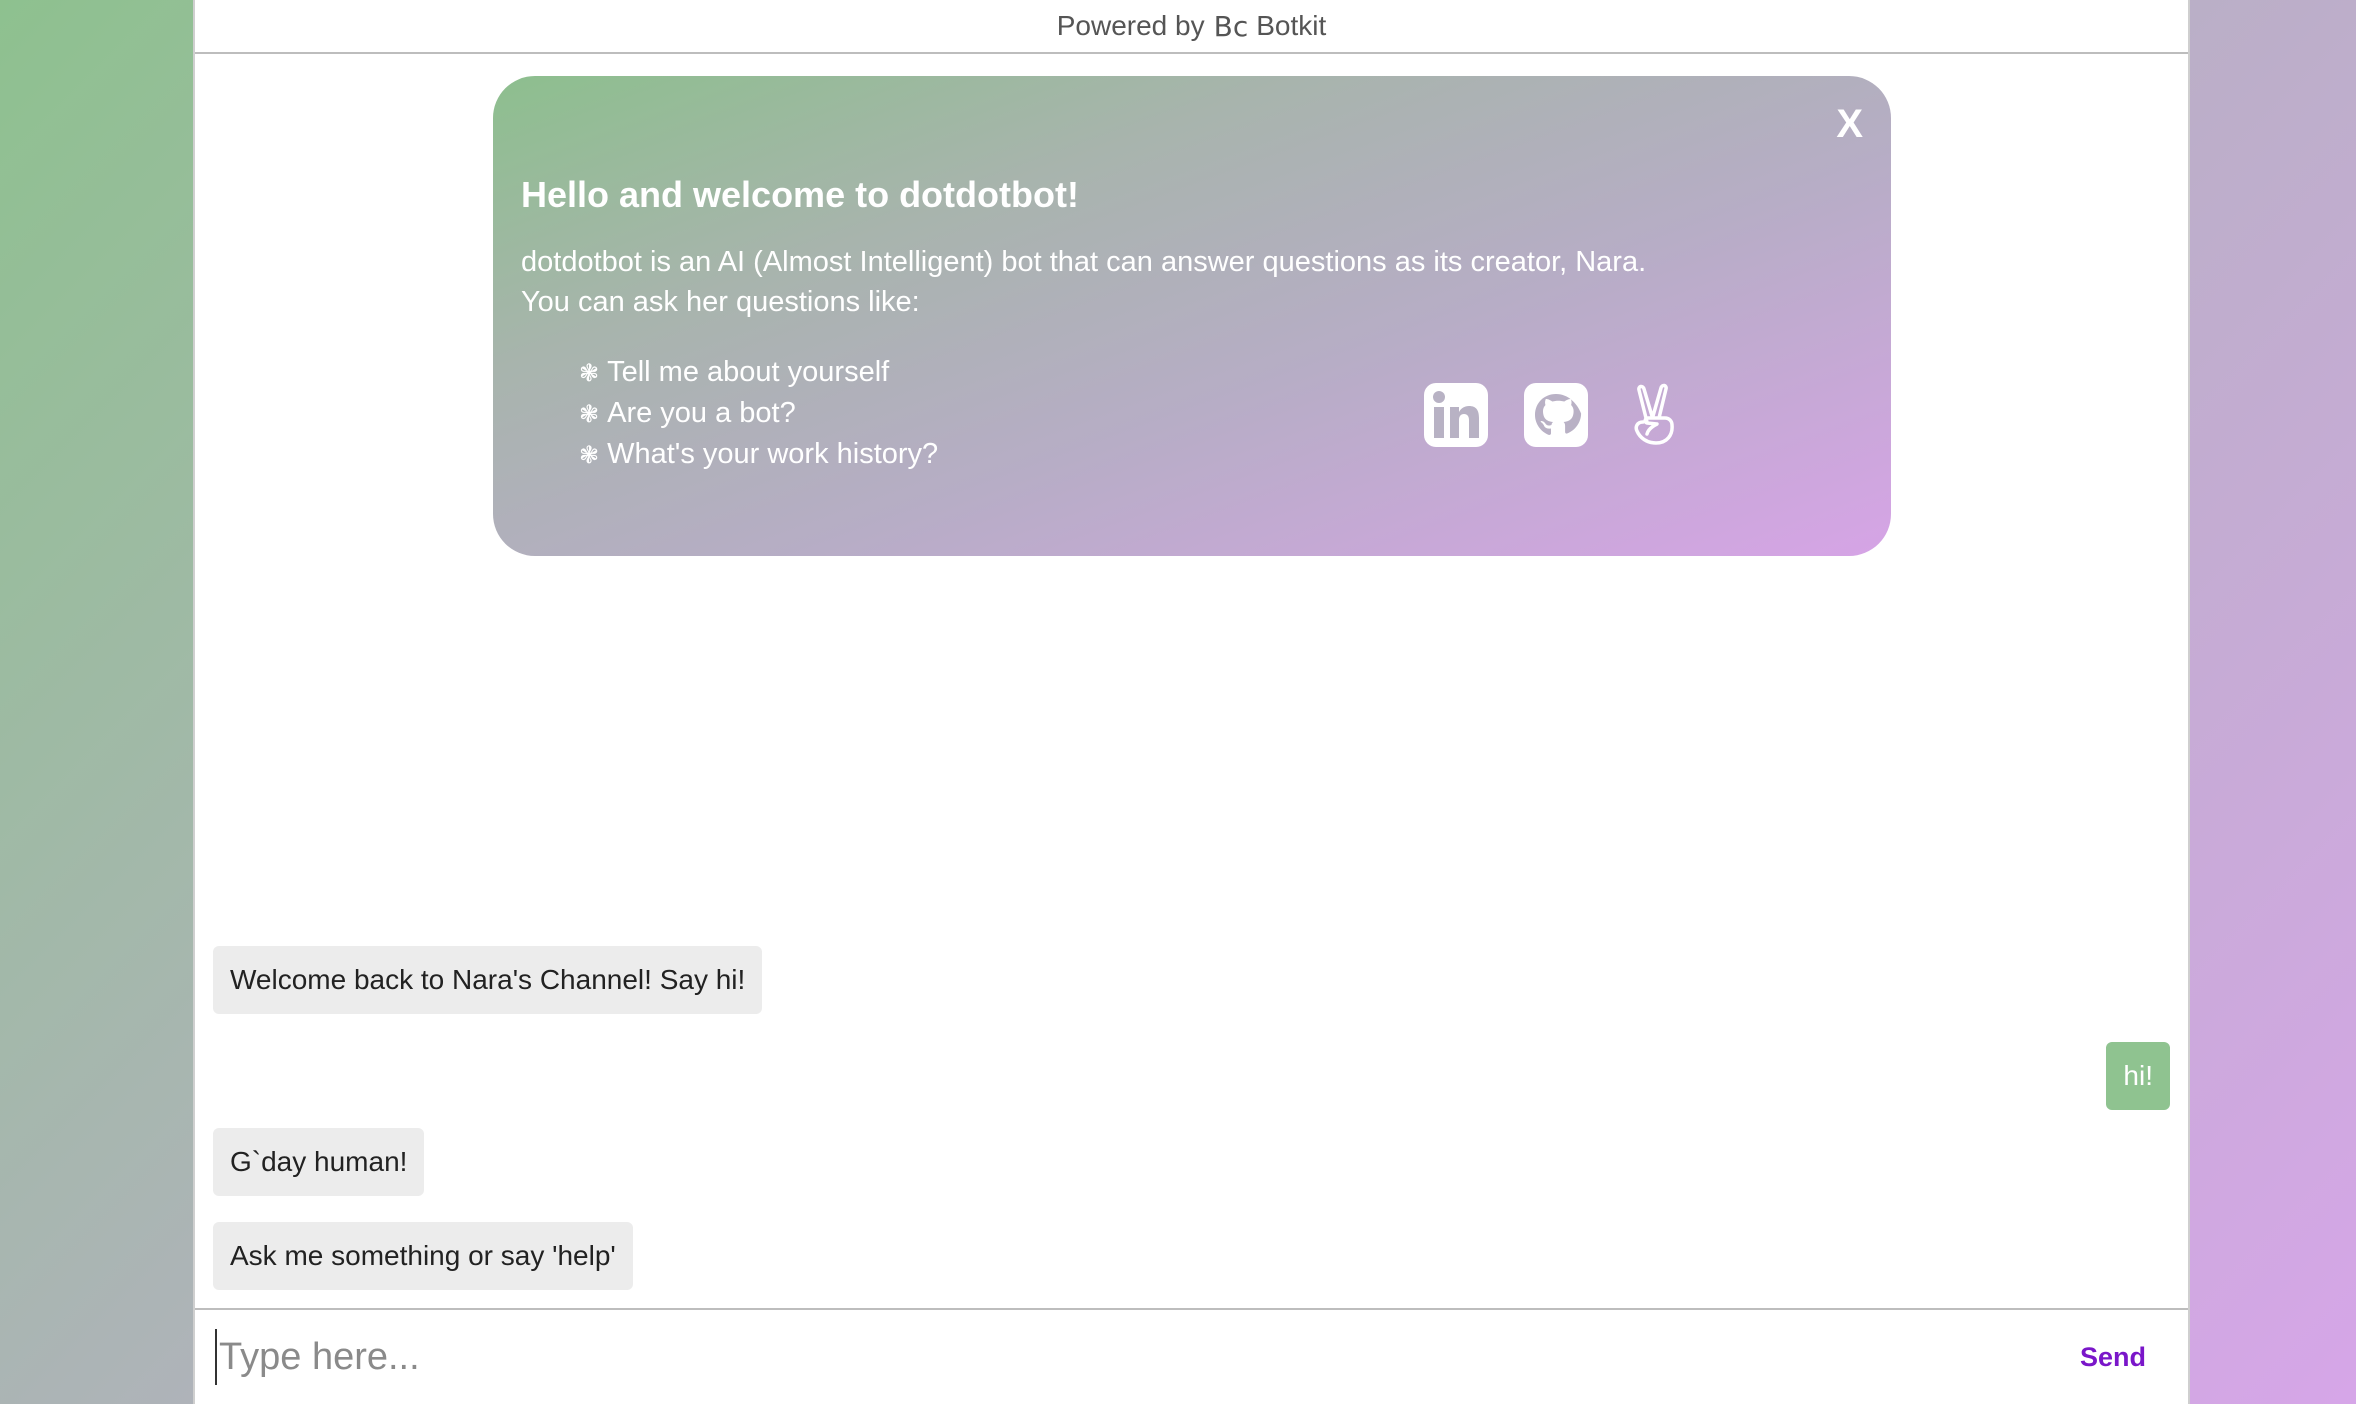 The width and height of the screenshot is (2356, 1404). What do you see at coordinates (2138, 1076) in the screenshot?
I see `user-message: hi!` at bounding box center [2138, 1076].